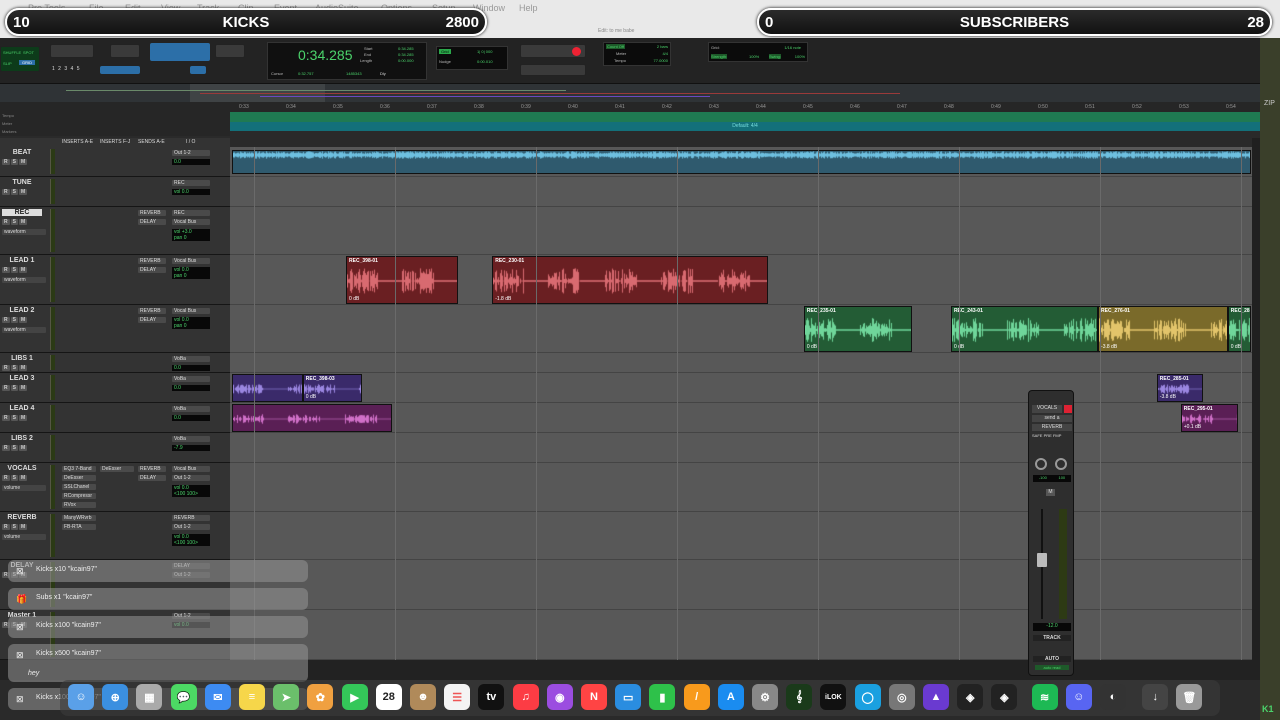  What do you see at coordinates (388, 697) in the screenshot?
I see `dock-calendar-icon: 28` at bounding box center [388, 697].